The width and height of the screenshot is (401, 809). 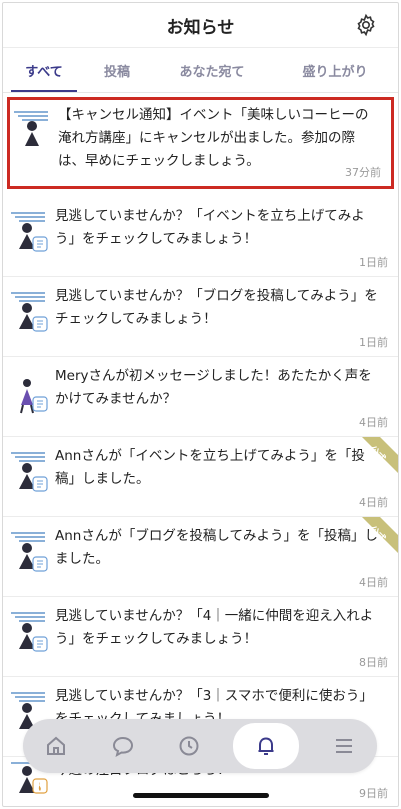 I want to click on gear-icon, so click(x=366, y=25).